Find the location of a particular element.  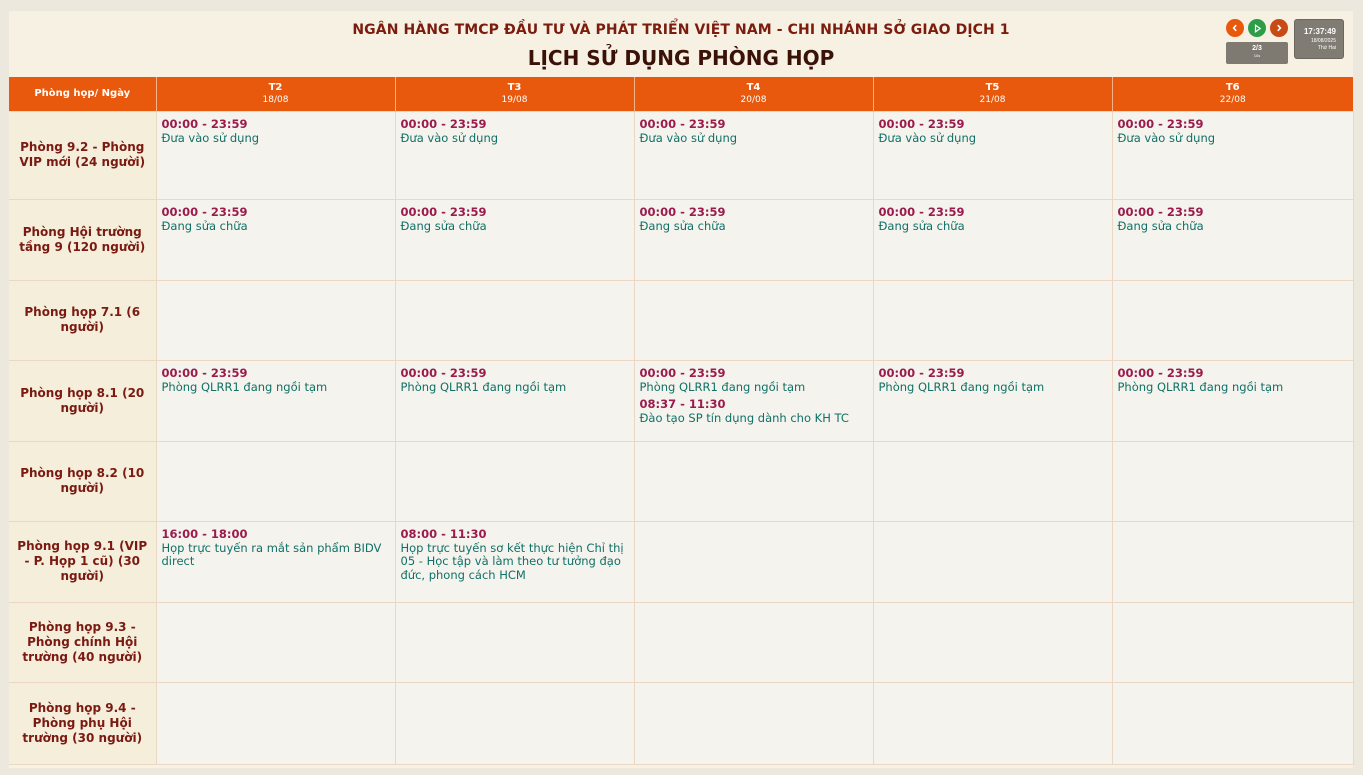

page-interval: 10s is located at coordinates (1257, 55).